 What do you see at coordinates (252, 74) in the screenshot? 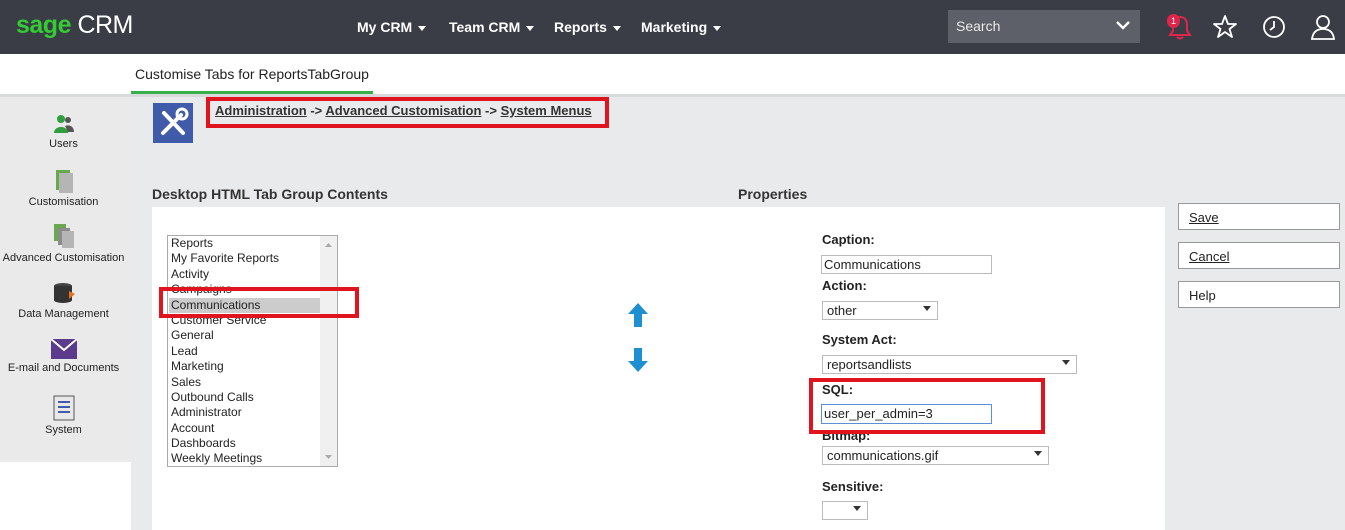
I see `tab-customise-tabs: Customise Tabs for ReportsTabGroup` at bounding box center [252, 74].